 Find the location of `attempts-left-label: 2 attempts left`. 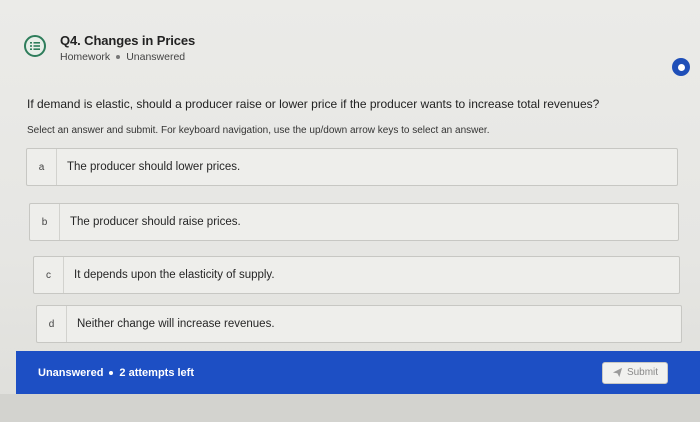

attempts-left-label: 2 attempts left is located at coordinates (156, 372).